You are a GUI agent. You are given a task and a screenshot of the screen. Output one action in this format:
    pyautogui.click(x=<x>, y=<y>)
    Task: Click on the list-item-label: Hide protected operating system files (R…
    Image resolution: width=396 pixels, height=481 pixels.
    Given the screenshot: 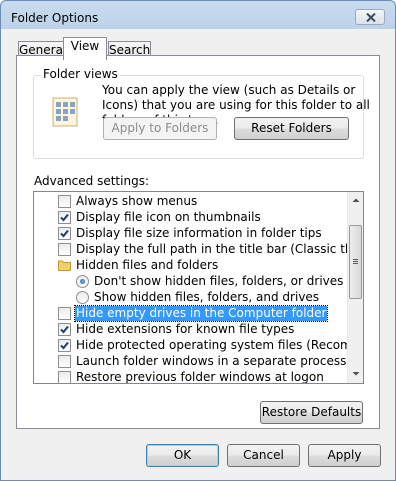 What is the action you would take?
    pyautogui.click(x=219, y=345)
    